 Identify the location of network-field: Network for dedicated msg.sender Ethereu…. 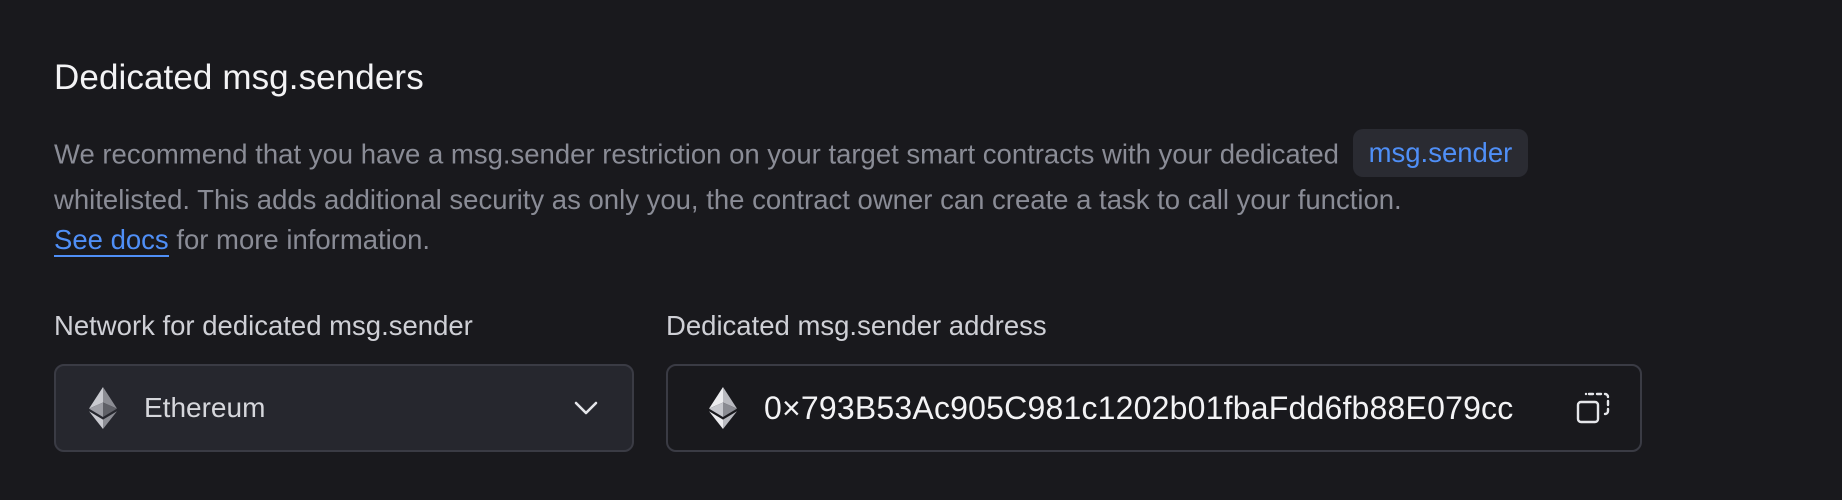
(344, 380).